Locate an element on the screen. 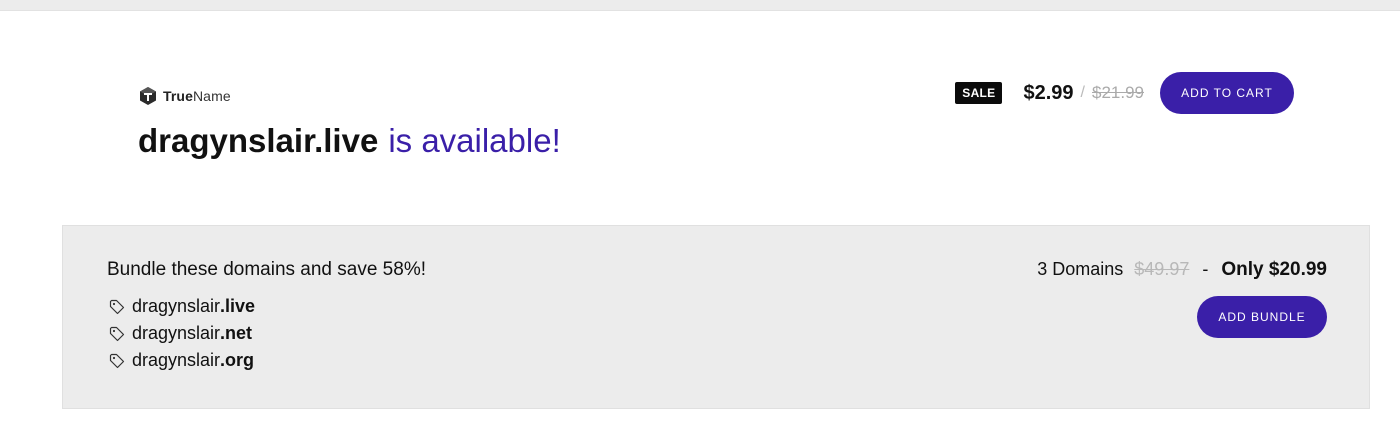 The height and width of the screenshot is (429, 1400). bundle-original-total: $49.97 is located at coordinates (1162, 269).